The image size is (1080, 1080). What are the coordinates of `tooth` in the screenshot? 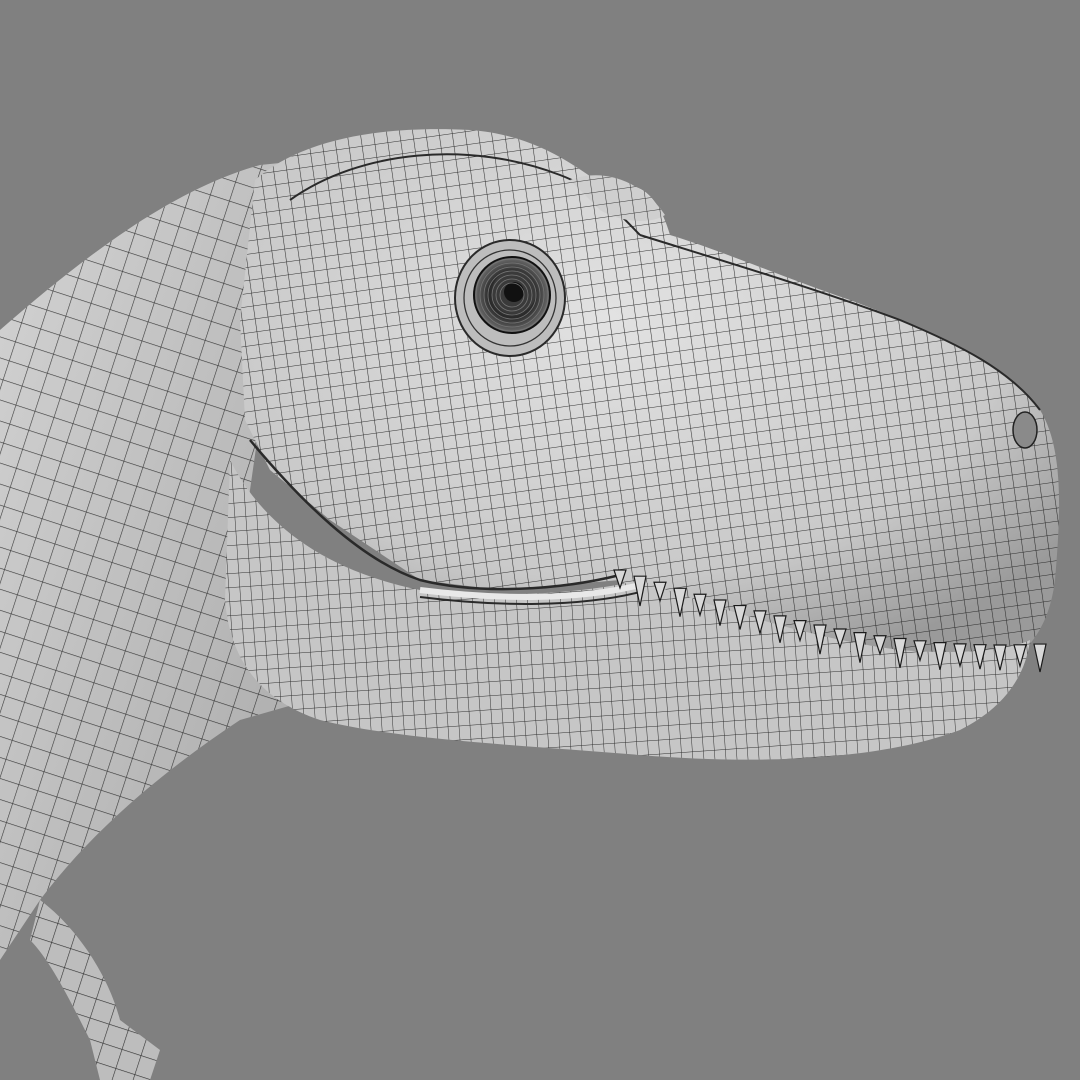 It's located at (1040, 658).